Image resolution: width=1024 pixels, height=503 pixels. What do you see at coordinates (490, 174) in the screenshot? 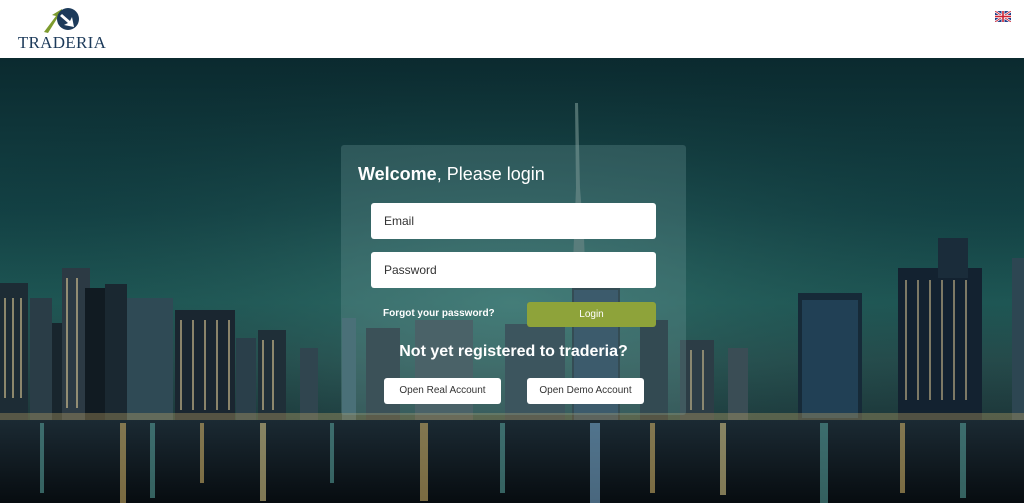
I see `login-title-rest: , Please login` at bounding box center [490, 174].